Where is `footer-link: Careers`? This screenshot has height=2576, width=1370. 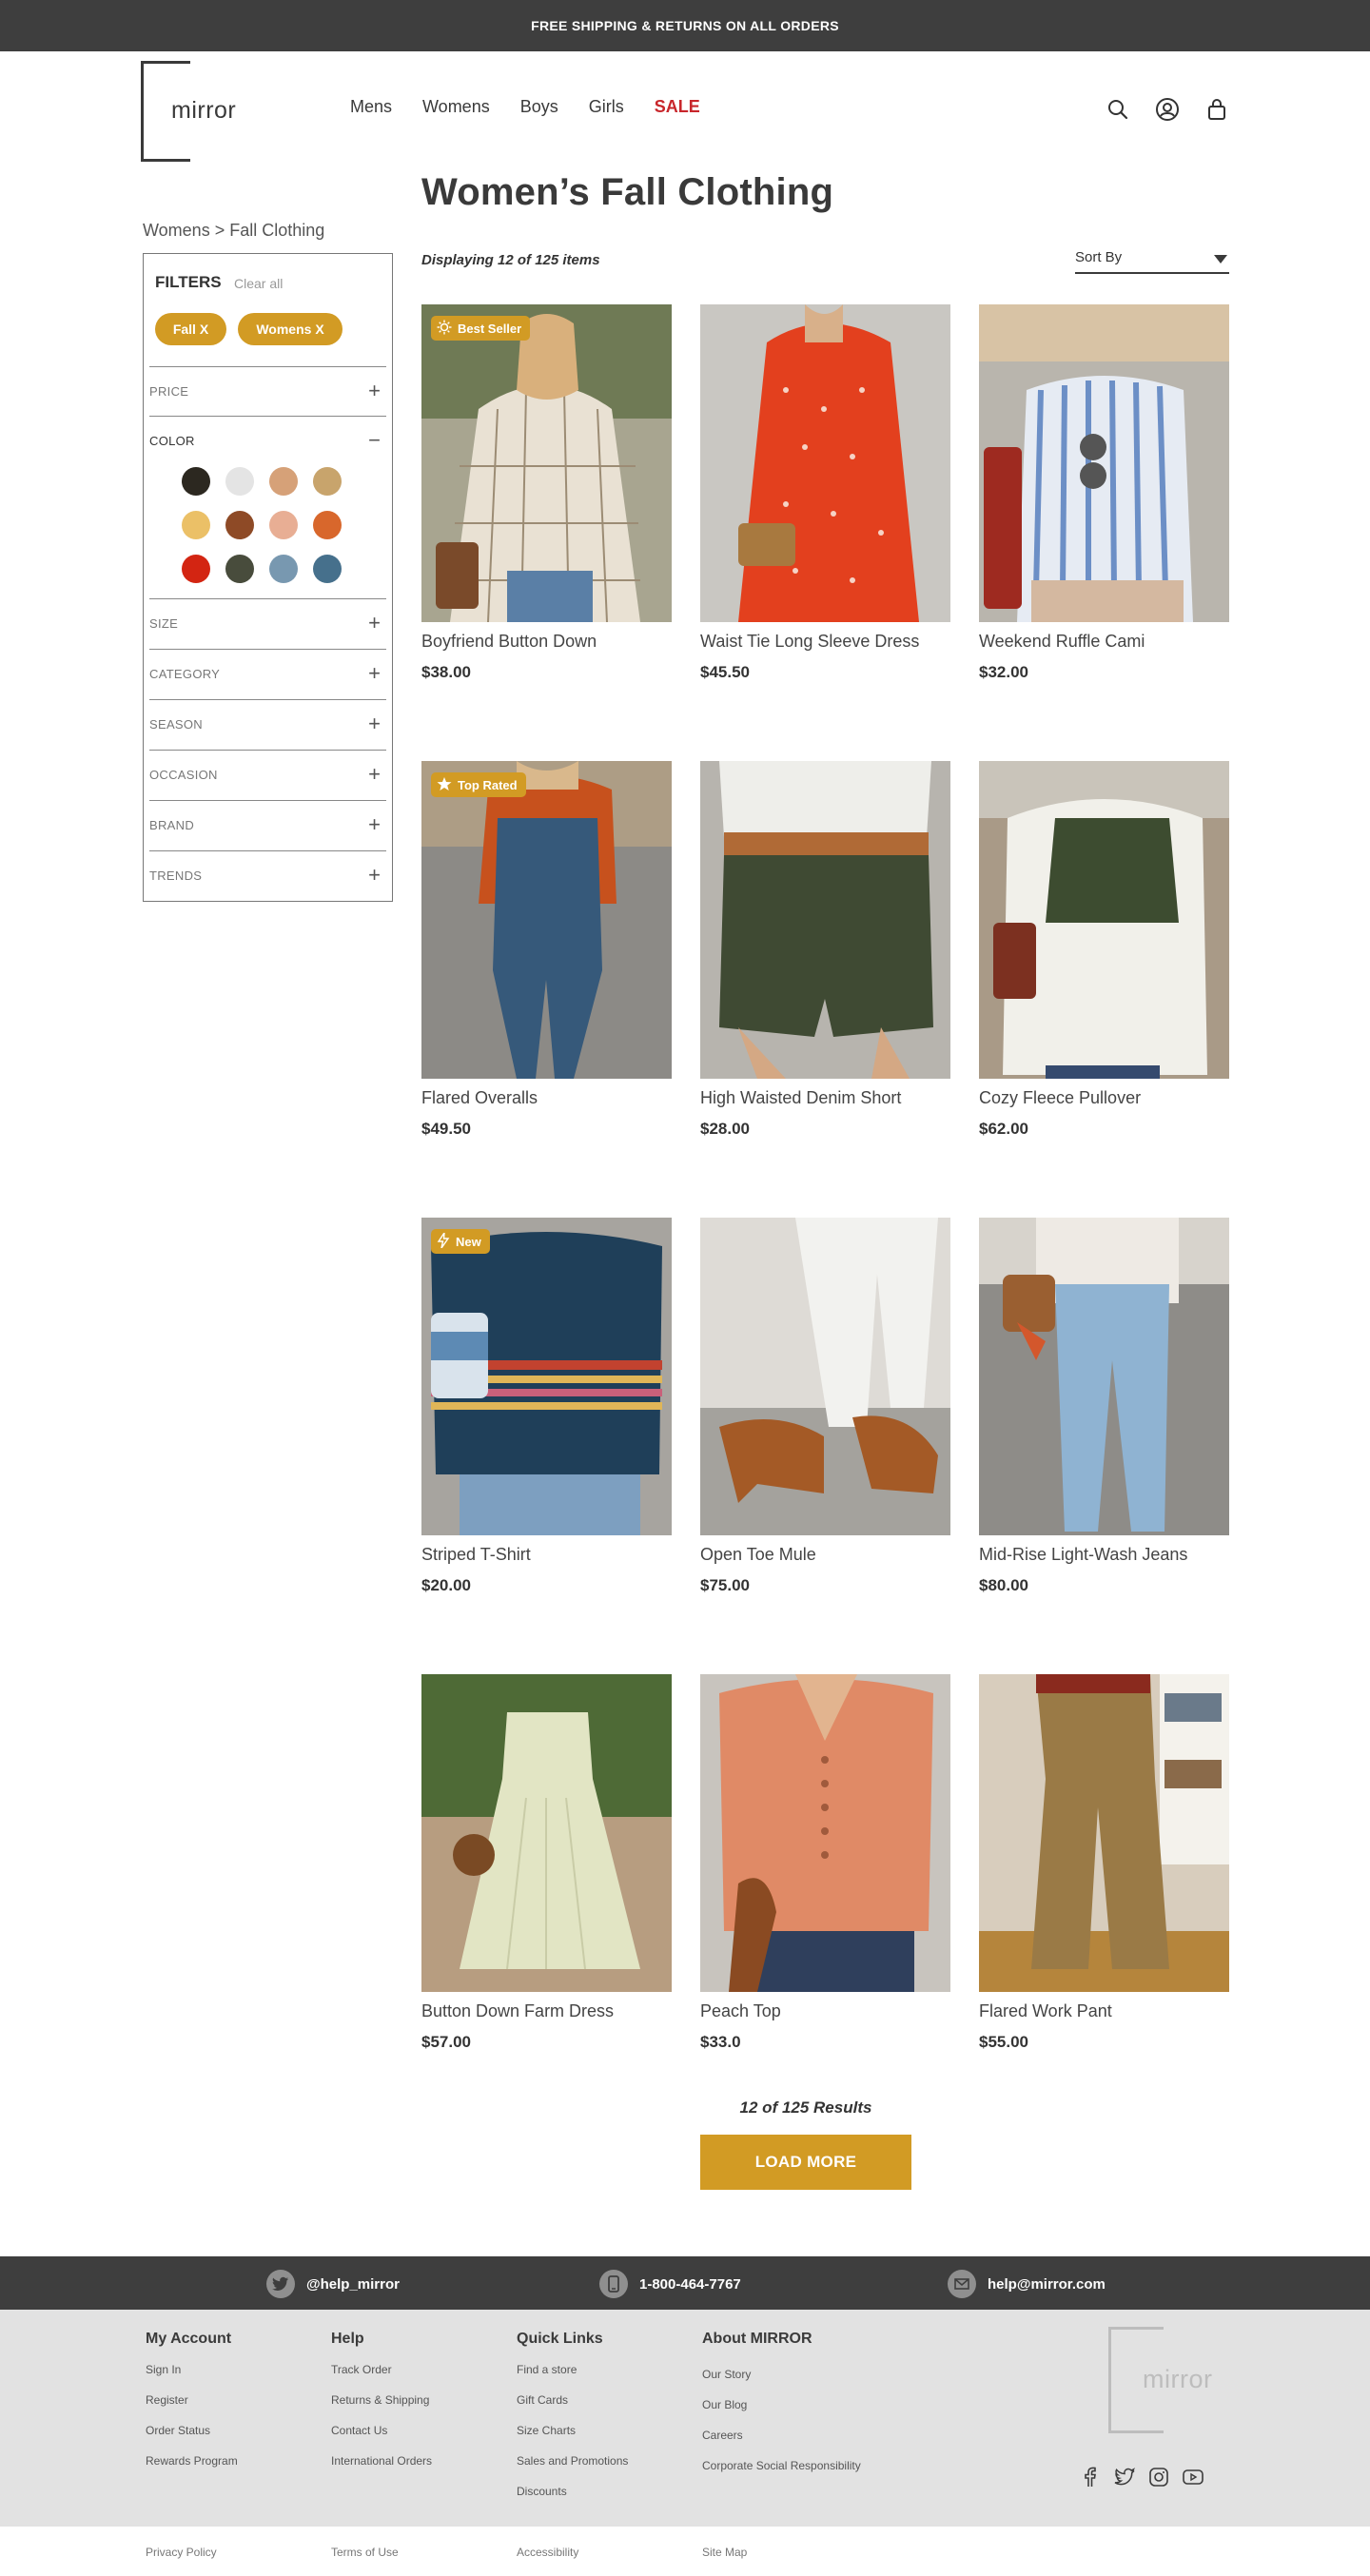
footer-link: Careers is located at coordinates (781, 2435).